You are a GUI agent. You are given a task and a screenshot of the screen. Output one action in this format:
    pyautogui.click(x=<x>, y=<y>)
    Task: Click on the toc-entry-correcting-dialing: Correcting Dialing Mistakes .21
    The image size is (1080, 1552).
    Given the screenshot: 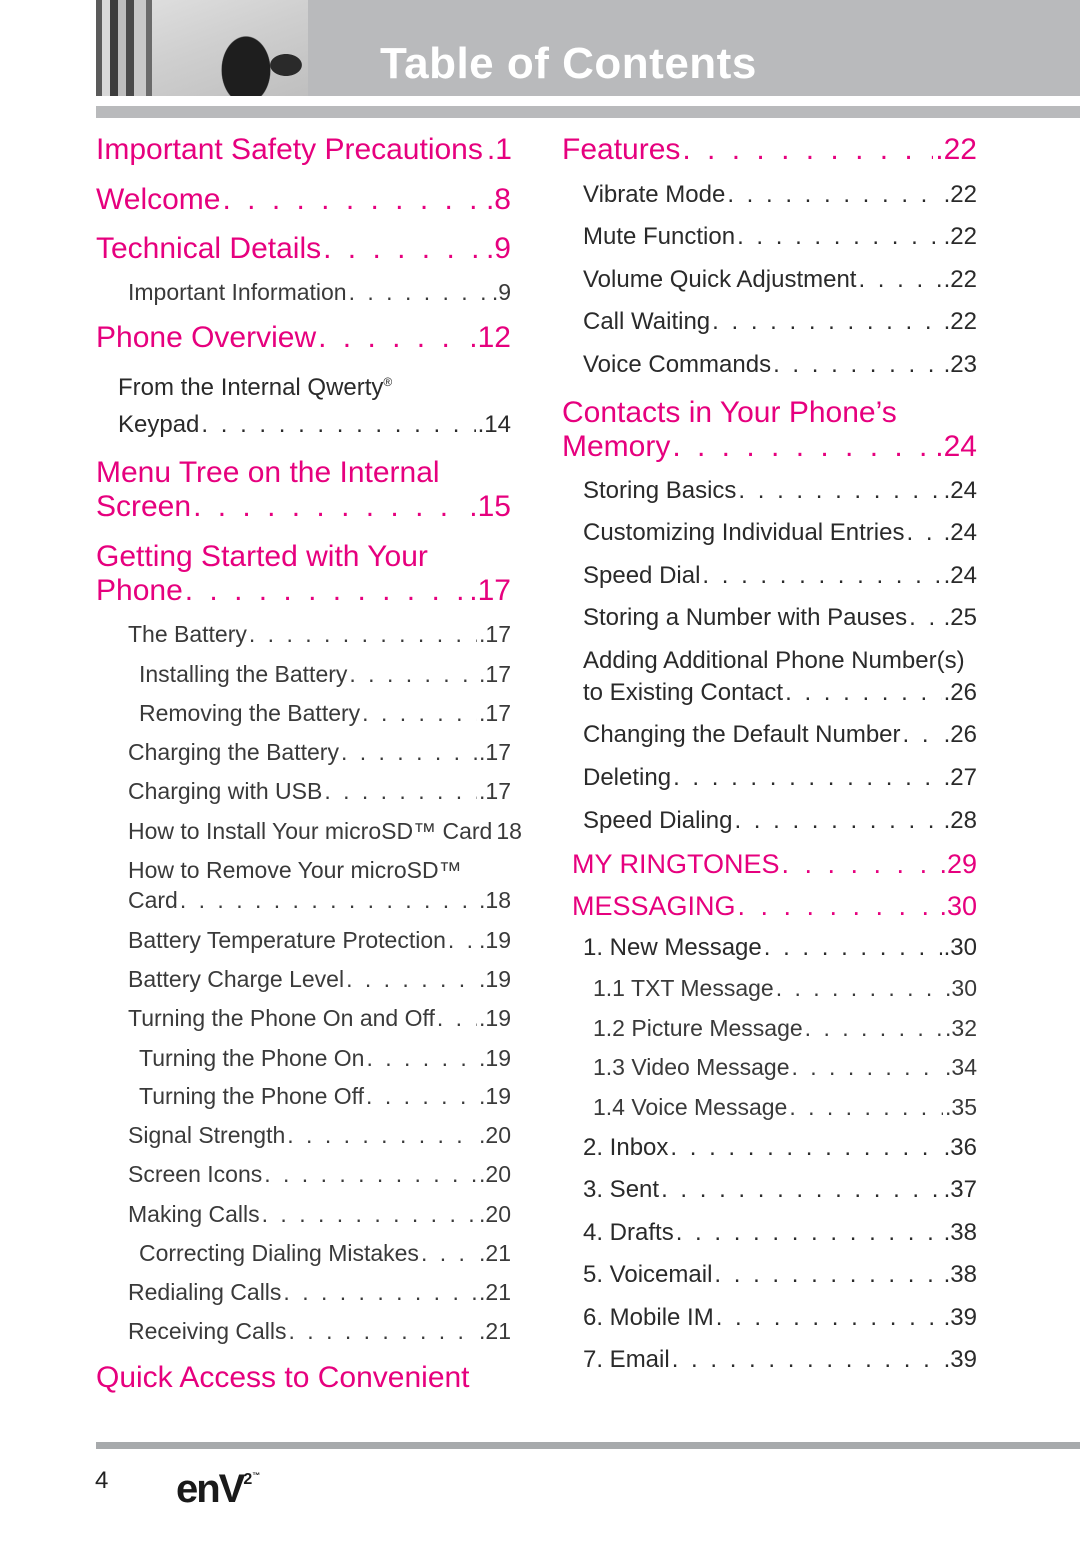 What is the action you would take?
    pyautogui.click(x=303, y=1253)
    